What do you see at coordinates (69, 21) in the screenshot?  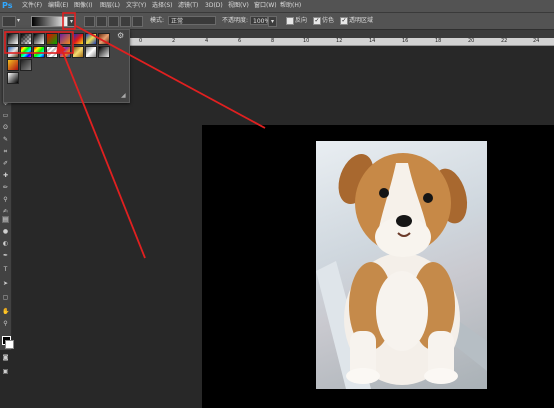 I see `annotation-box` at bounding box center [69, 21].